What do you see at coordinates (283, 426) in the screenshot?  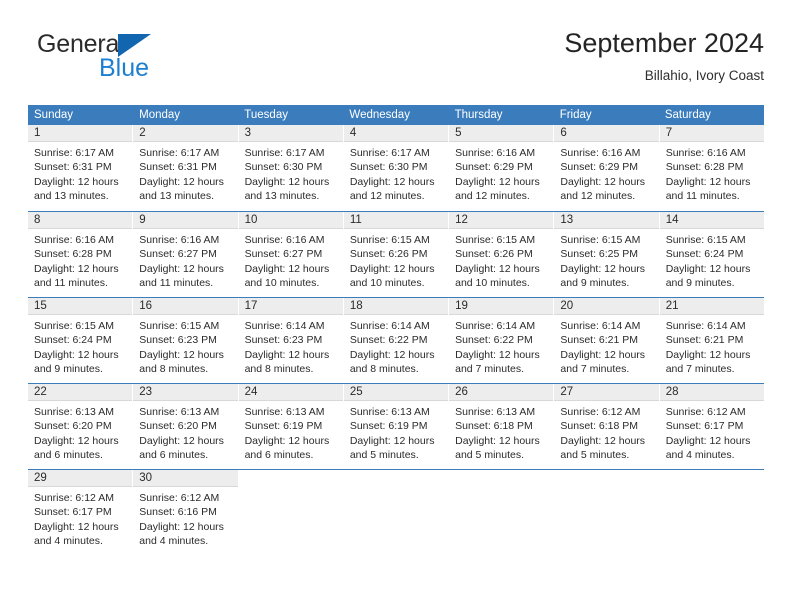 I see `sunset-text: Sunset: 6:19 PM` at bounding box center [283, 426].